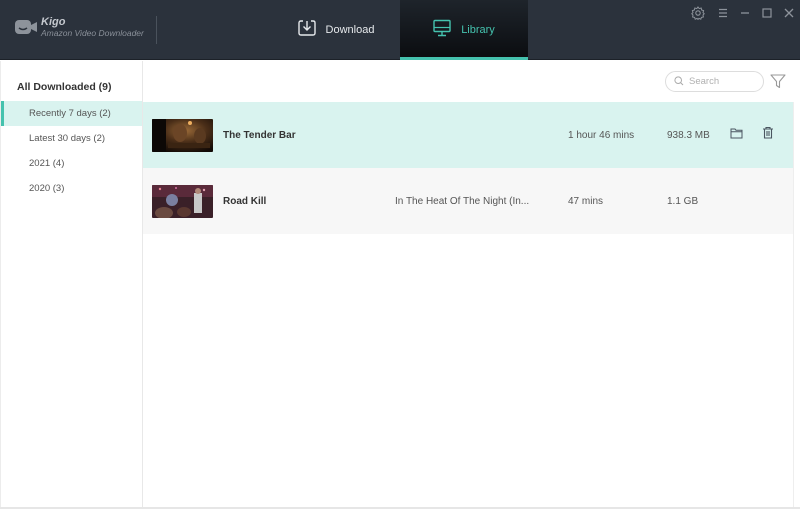 The width and height of the screenshot is (800, 509). I want to click on video-title: The Tender Bar, so click(259, 135).